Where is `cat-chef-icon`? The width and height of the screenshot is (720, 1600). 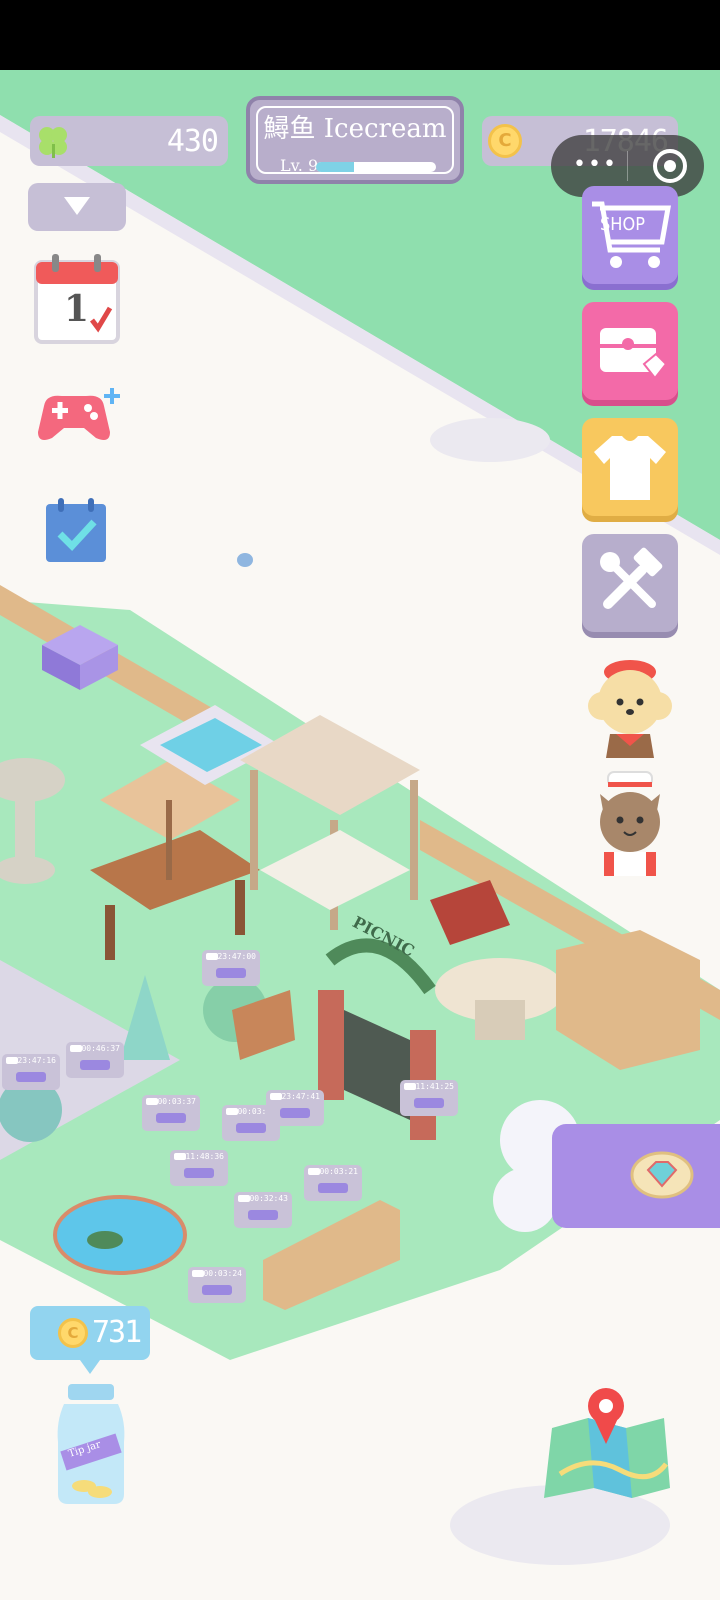 cat-chef-icon is located at coordinates (630, 823).